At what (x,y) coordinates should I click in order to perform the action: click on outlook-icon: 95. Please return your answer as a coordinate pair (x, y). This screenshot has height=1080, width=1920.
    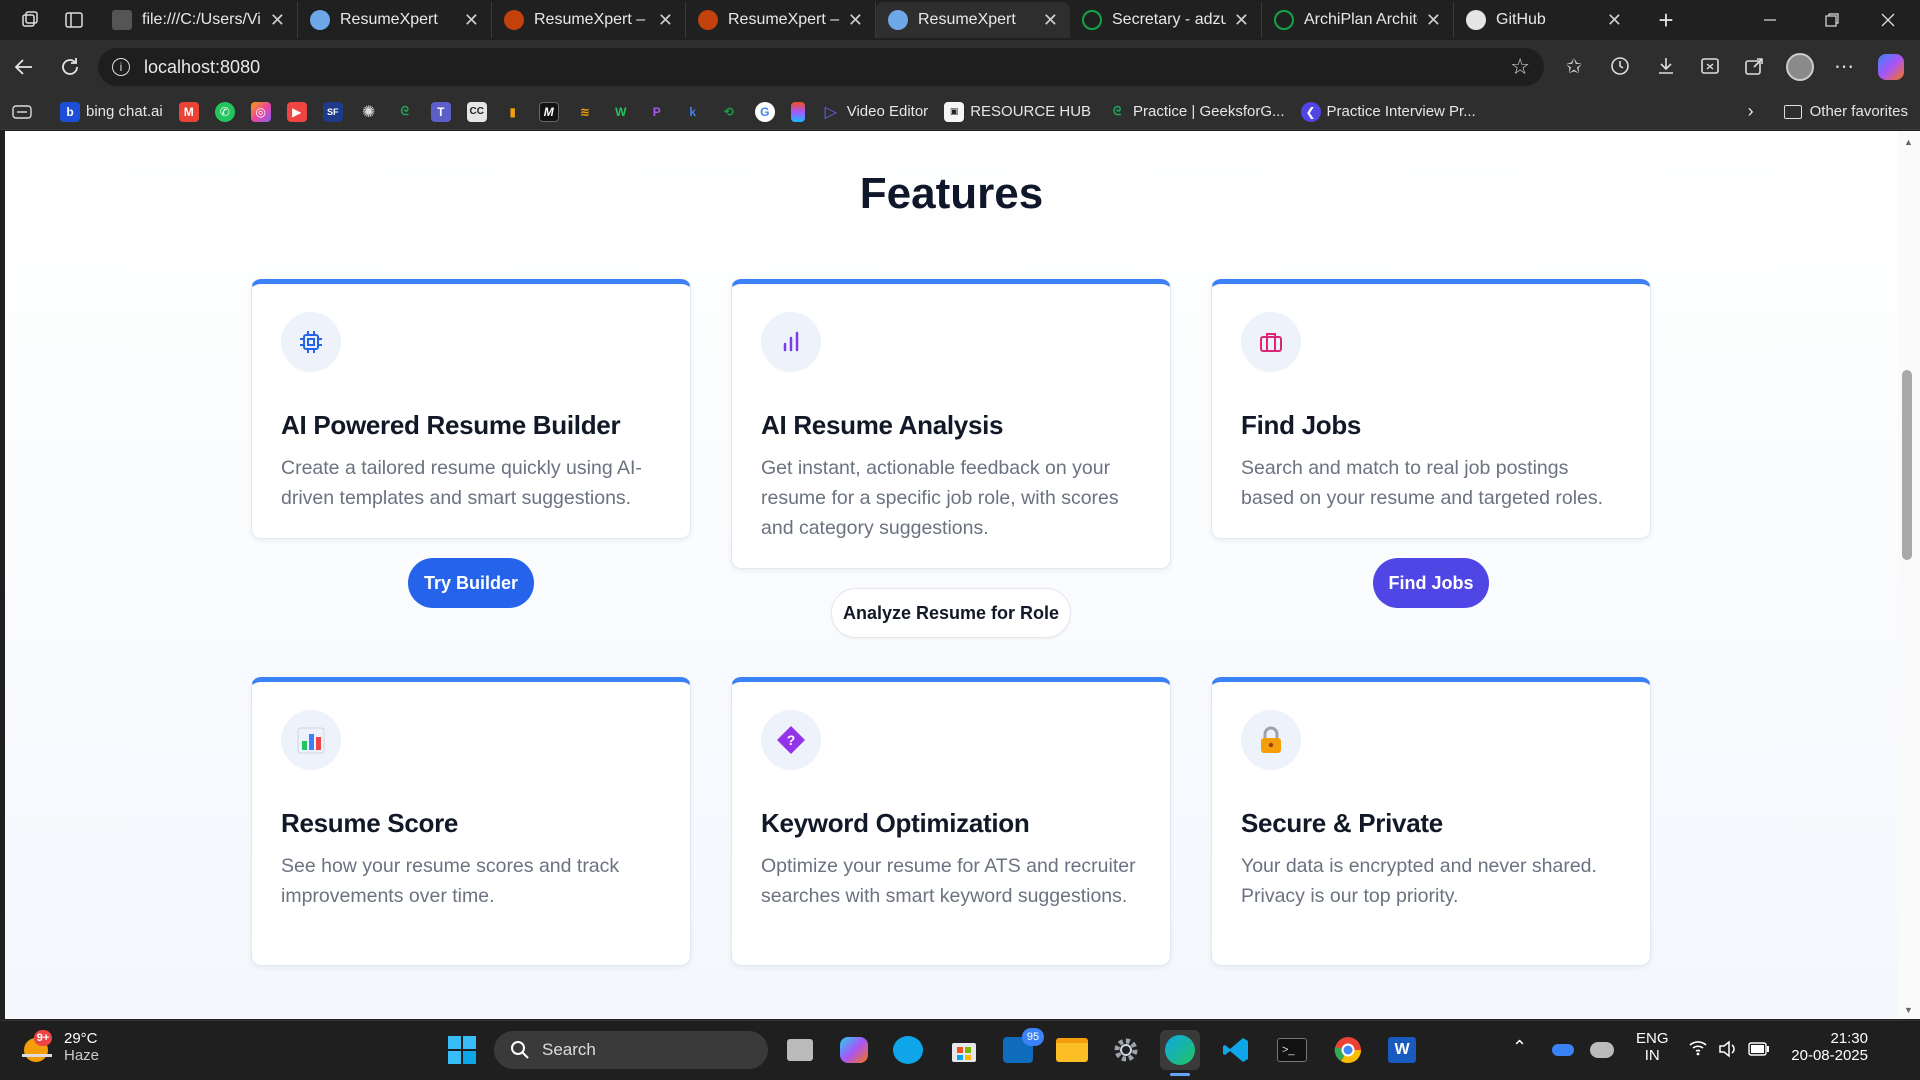
    Looking at the image, I should click on (1021, 1049).